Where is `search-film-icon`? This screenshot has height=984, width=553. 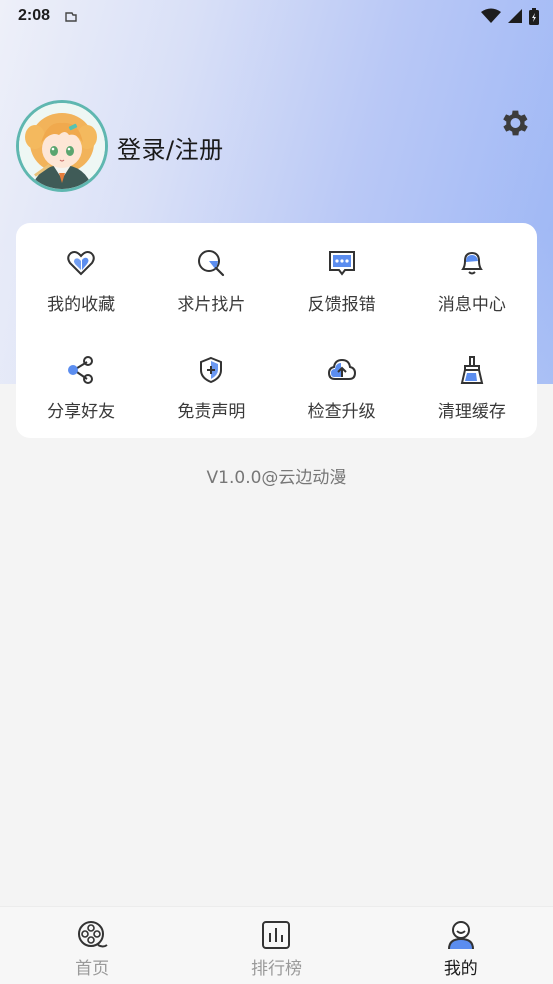 search-film-icon is located at coordinates (211, 263).